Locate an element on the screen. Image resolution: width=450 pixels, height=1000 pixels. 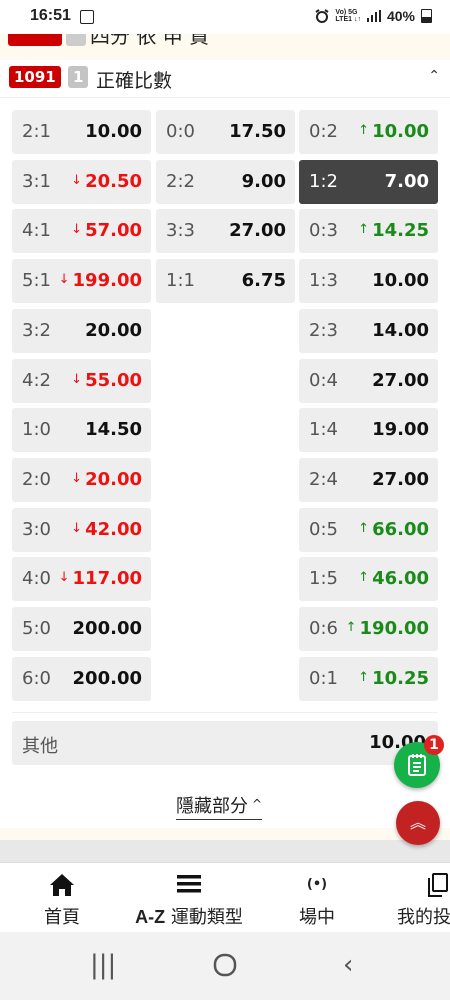
collapse-chevron-icon: ⌃ is located at coordinates (434, 76).